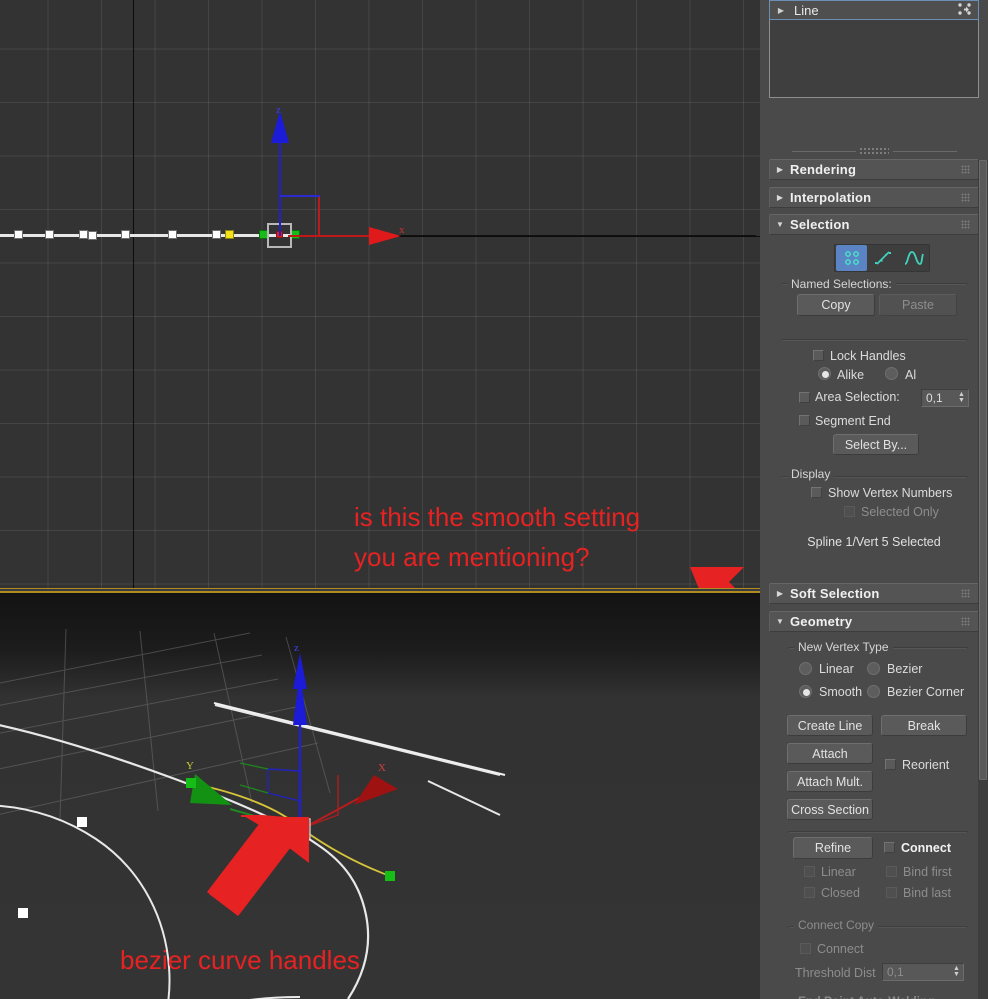 The image size is (988, 999). I want to click on gizmo-z-axis, so click(280, 188).